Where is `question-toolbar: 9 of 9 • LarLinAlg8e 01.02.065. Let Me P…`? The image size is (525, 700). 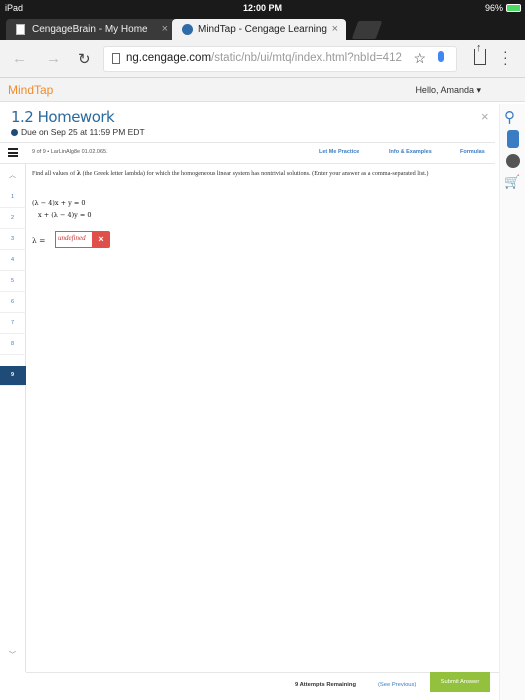
question-toolbar: 9 of 9 • LarLinAlg8e 01.02.065. Let Me P… is located at coordinates (247, 153).